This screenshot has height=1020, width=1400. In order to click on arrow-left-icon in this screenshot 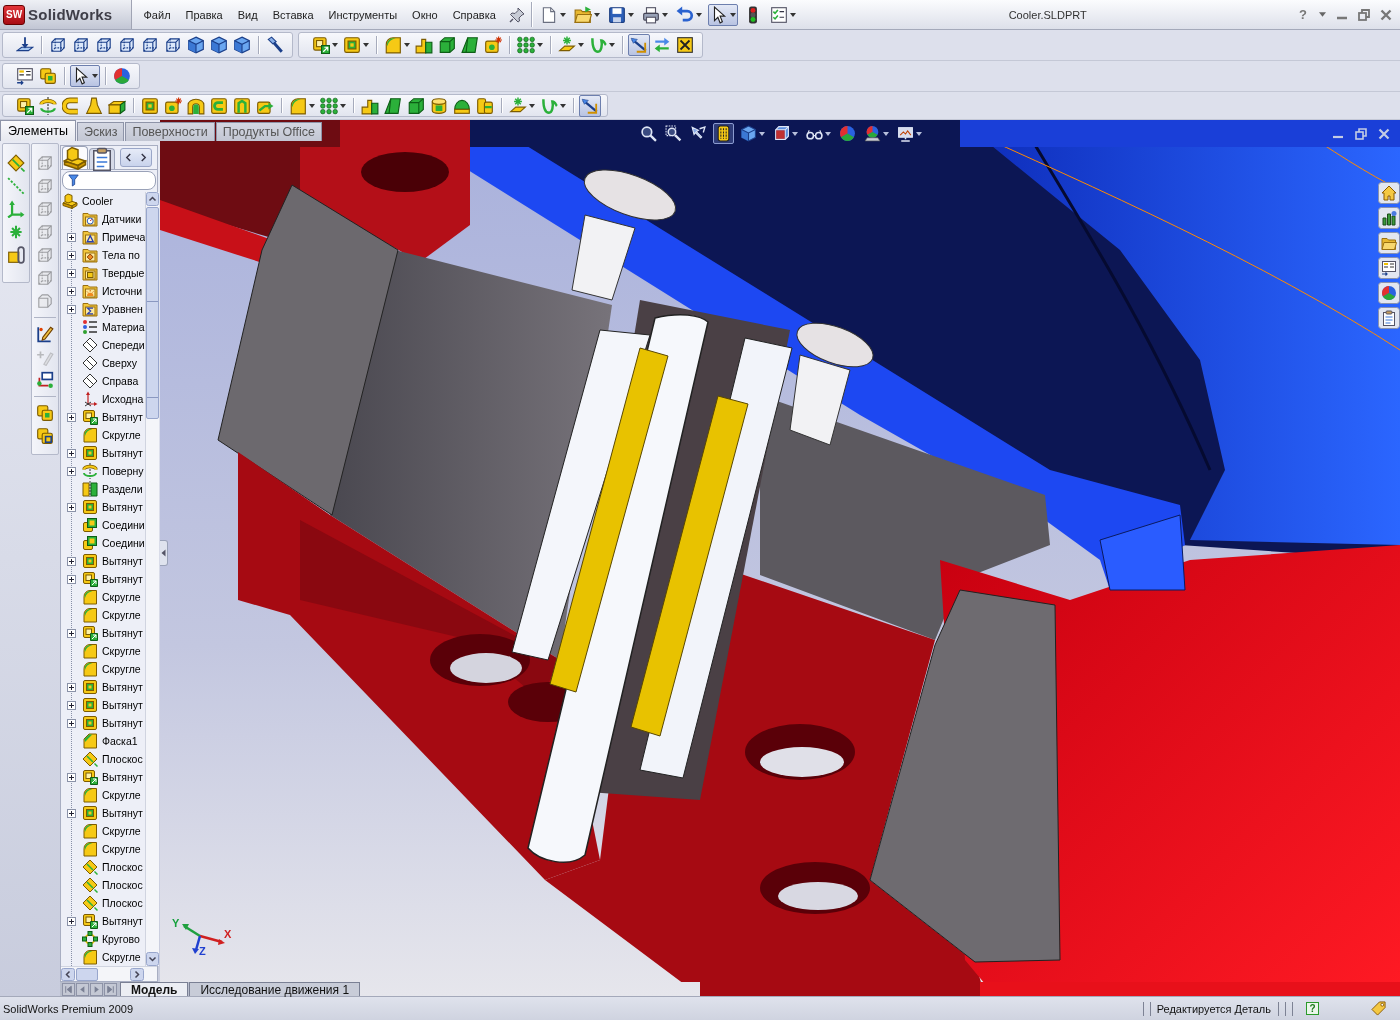, I will do `click(68, 974)`.